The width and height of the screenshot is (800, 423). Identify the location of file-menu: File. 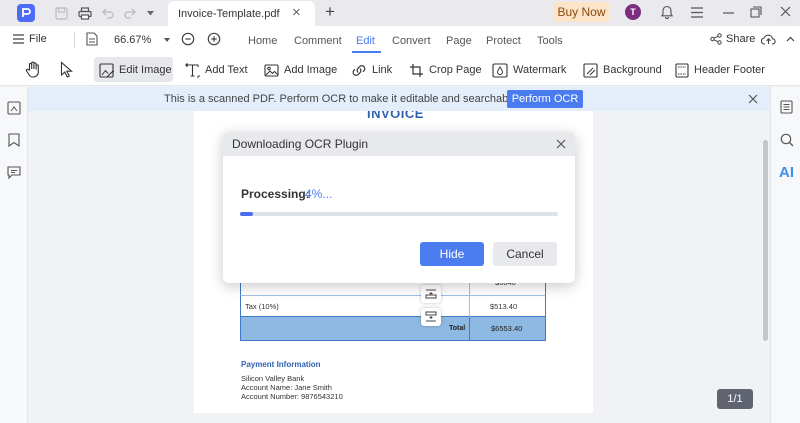
(30, 39).